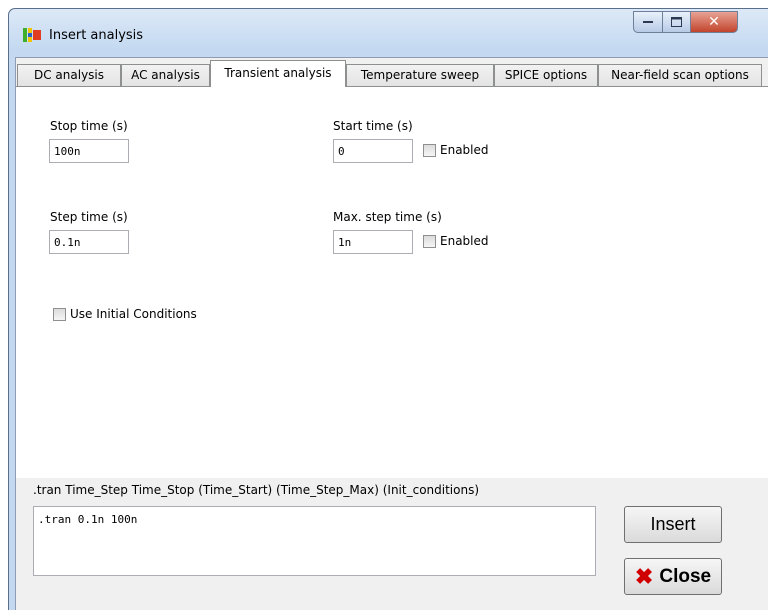 The height and width of the screenshot is (610, 768). I want to click on step-time-label: Step time (s), so click(89, 217).